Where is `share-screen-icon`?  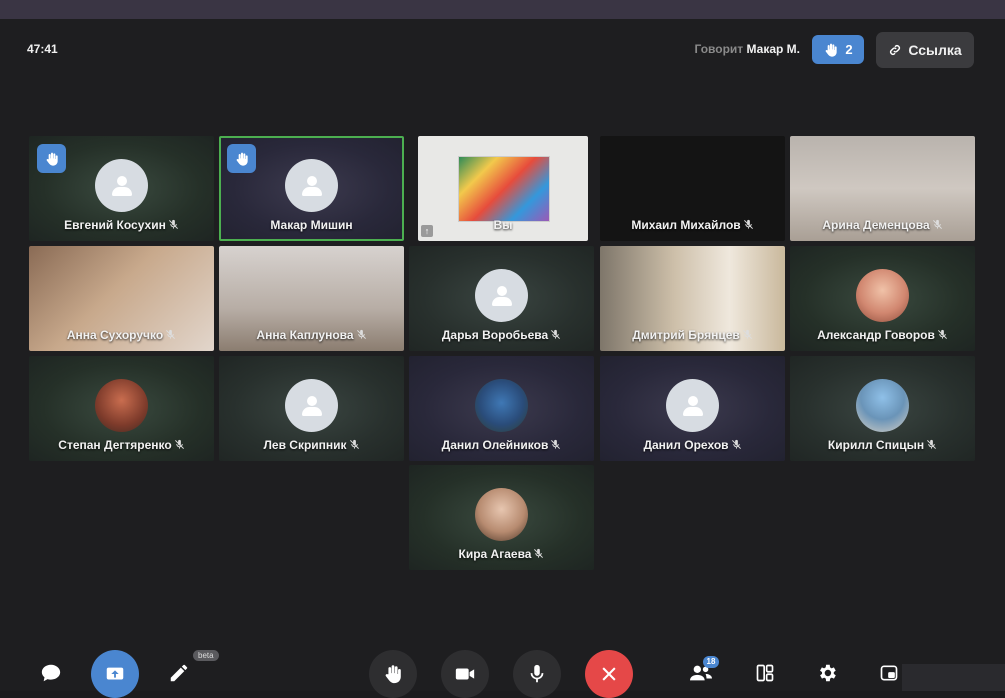
share-screen-icon is located at coordinates (115, 673).